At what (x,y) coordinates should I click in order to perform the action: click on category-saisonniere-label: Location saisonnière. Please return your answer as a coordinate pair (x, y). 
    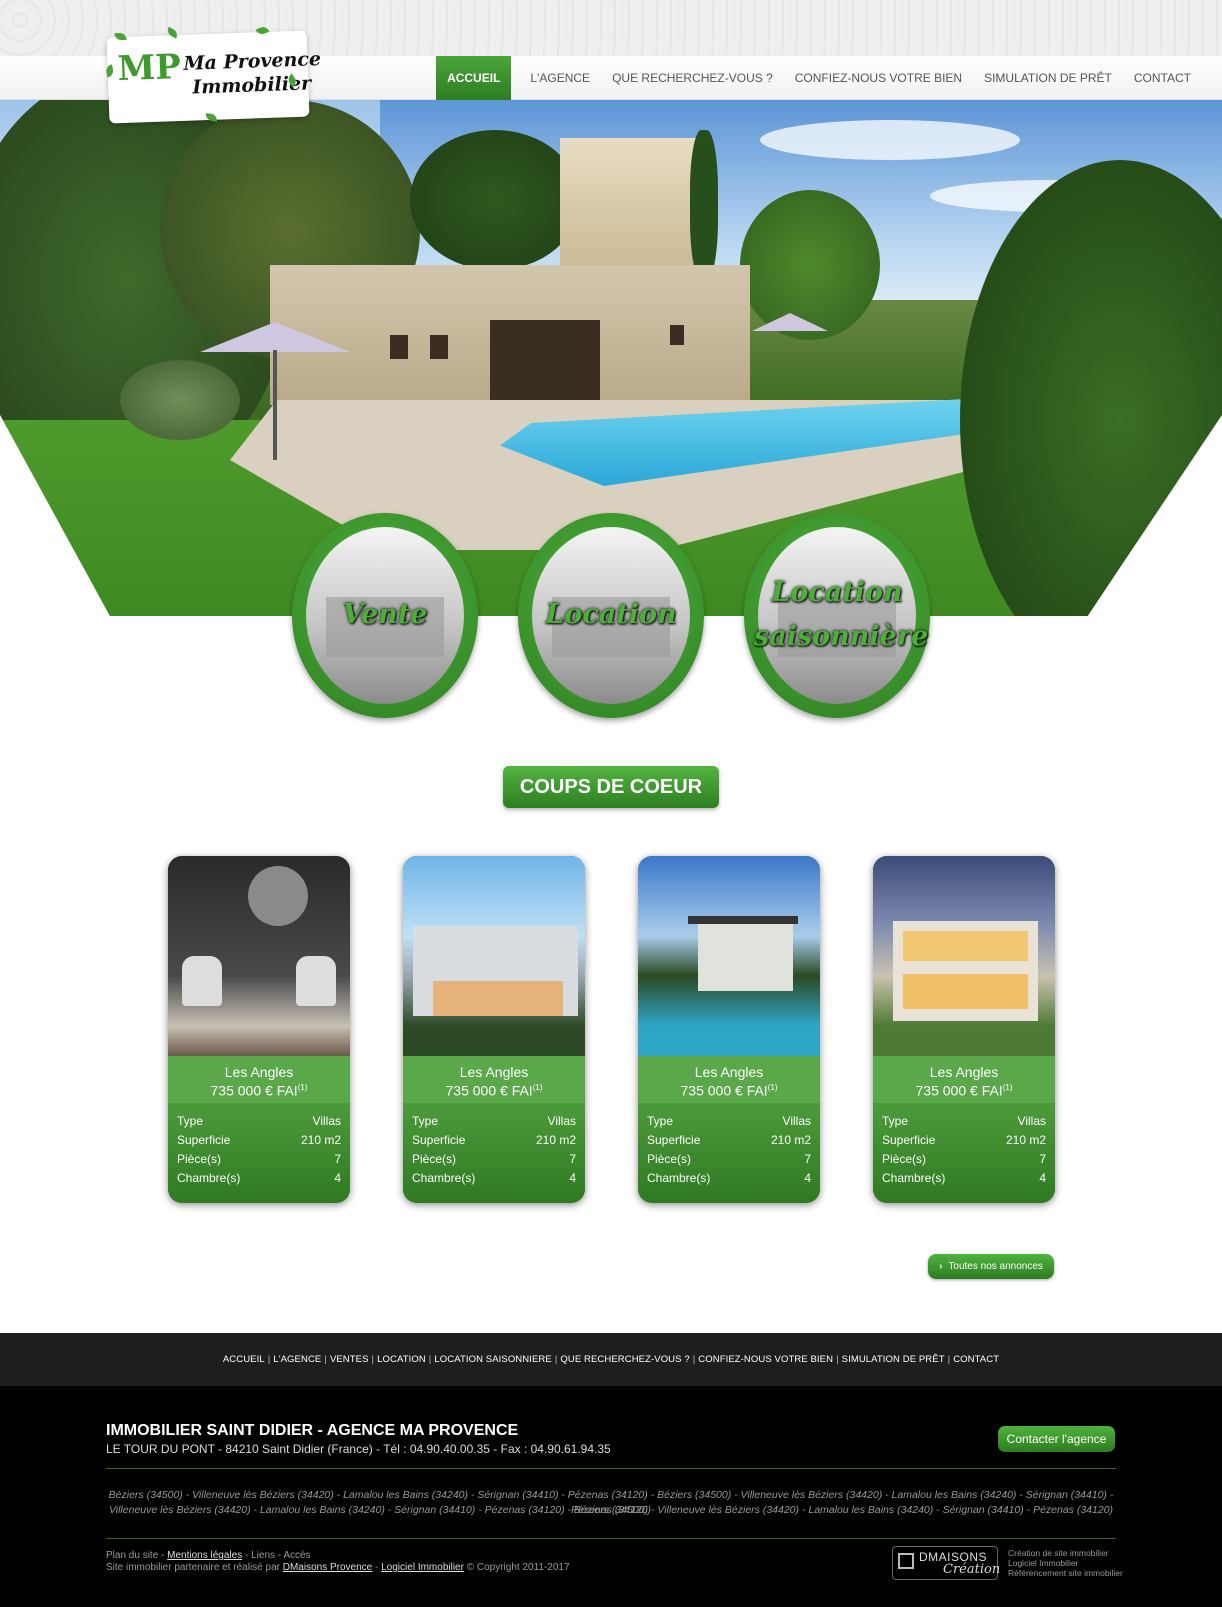
    Looking at the image, I should click on (841, 614).